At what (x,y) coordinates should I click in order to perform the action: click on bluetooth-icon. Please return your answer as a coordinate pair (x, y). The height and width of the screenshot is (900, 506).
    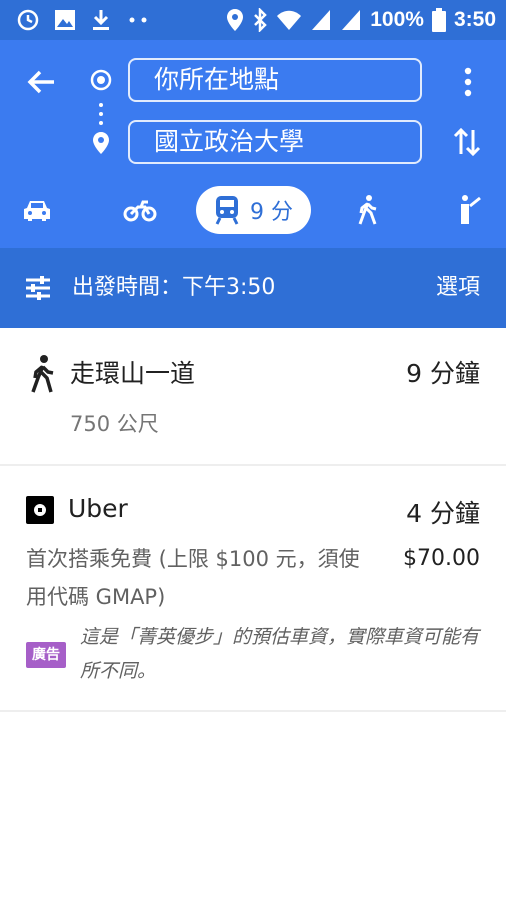
    Looking at the image, I should click on (260, 20).